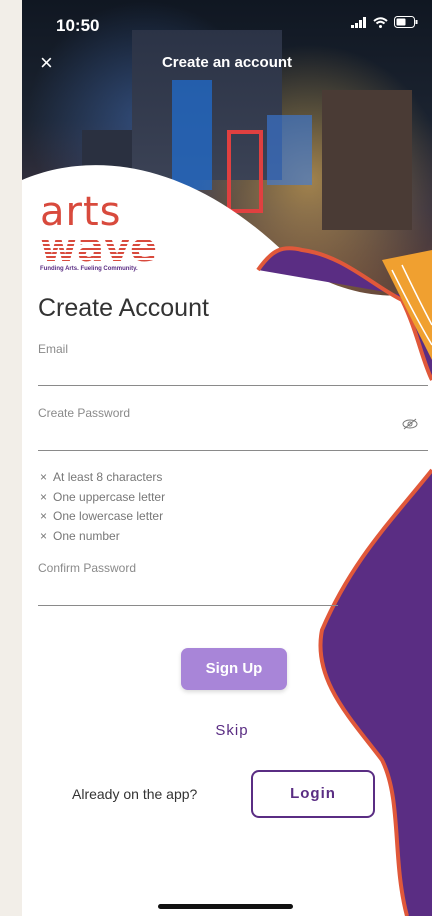  What do you see at coordinates (53, 349) in the screenshot?
I see `email-label: Email` at bounding box center [53, 349].